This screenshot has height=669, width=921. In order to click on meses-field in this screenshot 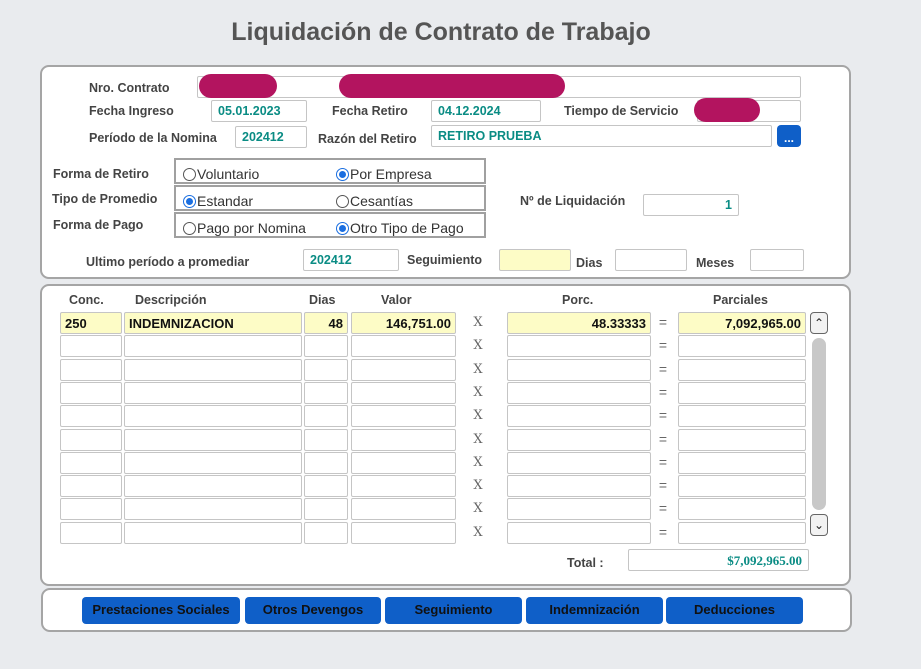, I will do `click(777, 260)`.